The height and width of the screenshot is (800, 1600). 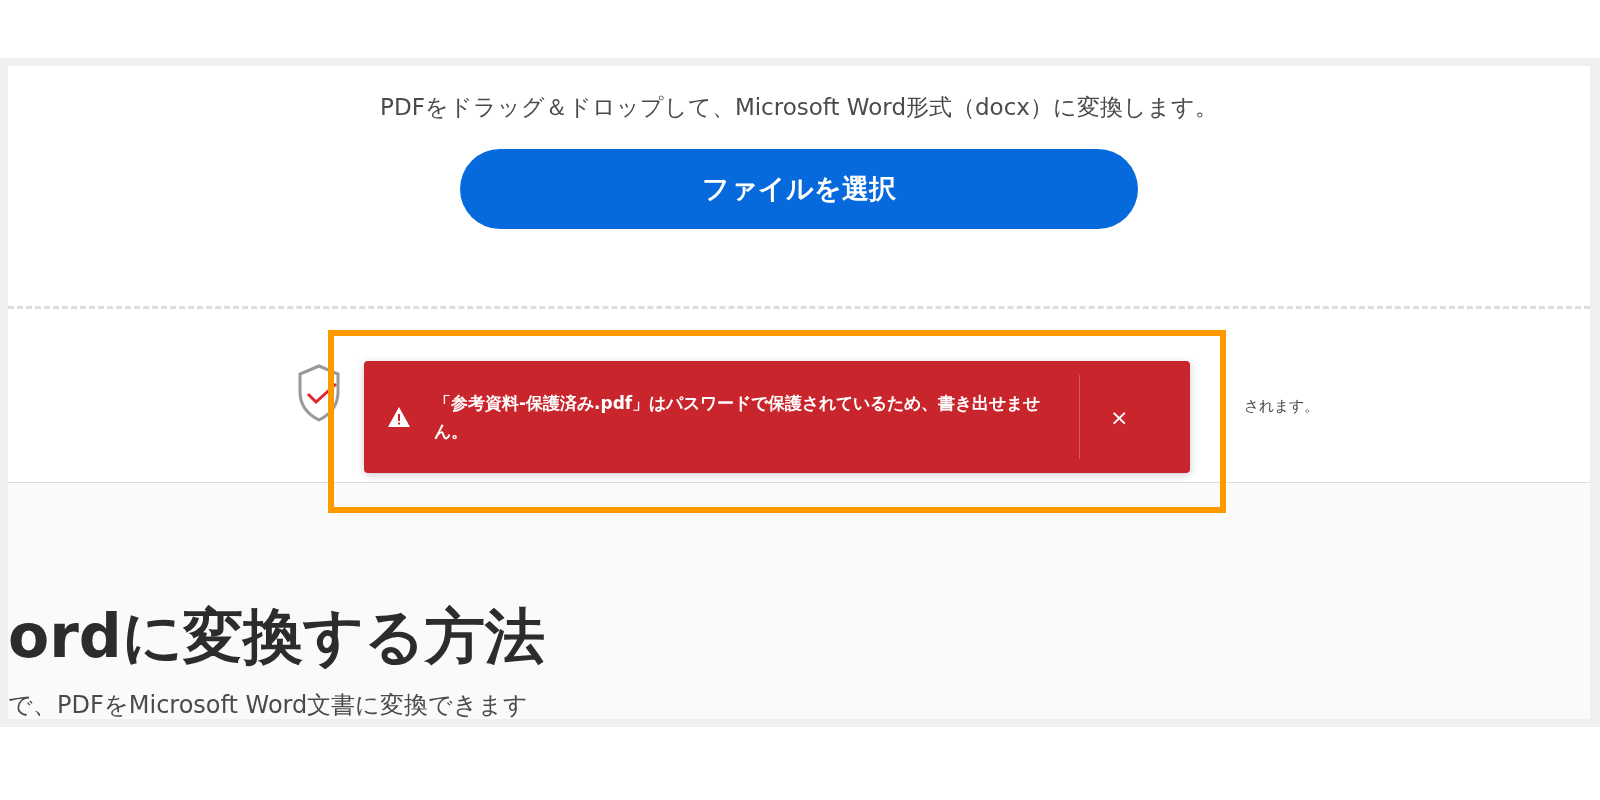 I want to click on select-file-button: ファイルを選択, so click(x=799, y=189).